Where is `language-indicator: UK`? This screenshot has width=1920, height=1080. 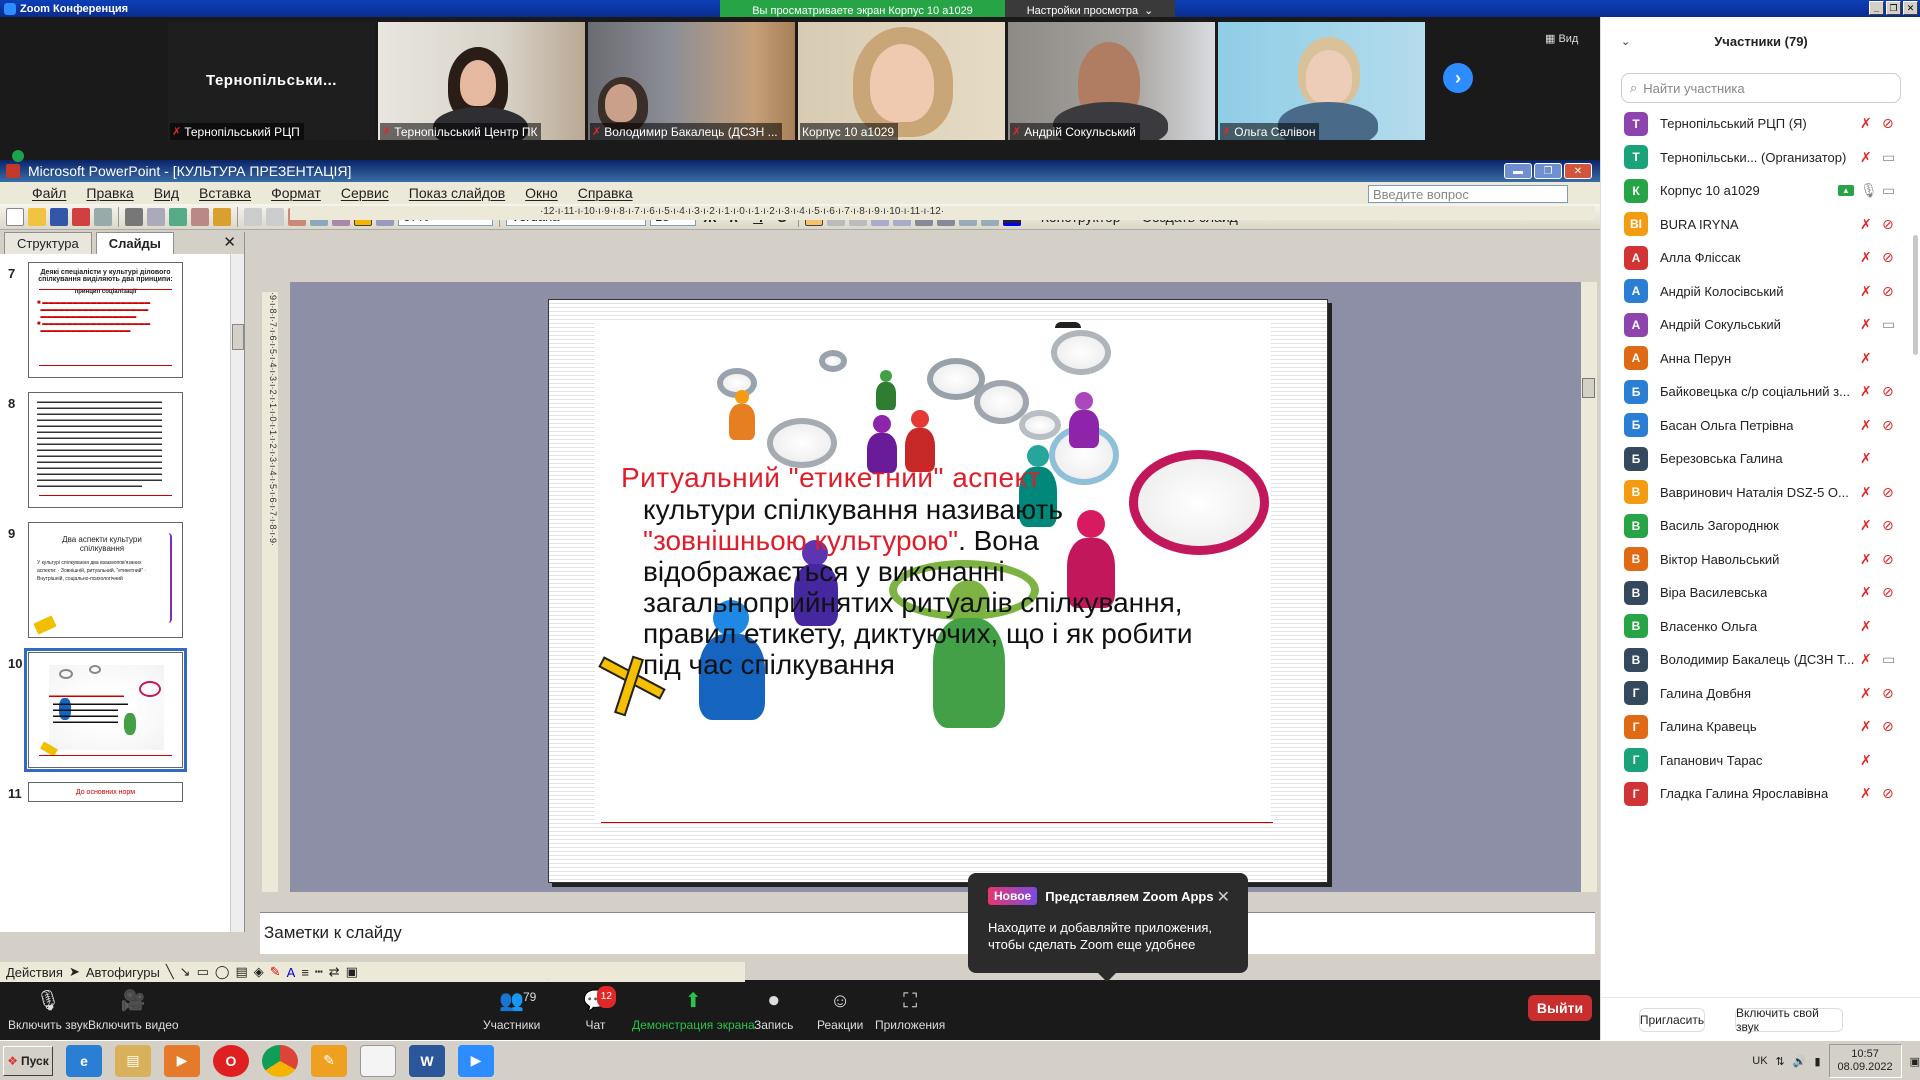 language-indicator: UK is located at coordinates (1759, 1061).